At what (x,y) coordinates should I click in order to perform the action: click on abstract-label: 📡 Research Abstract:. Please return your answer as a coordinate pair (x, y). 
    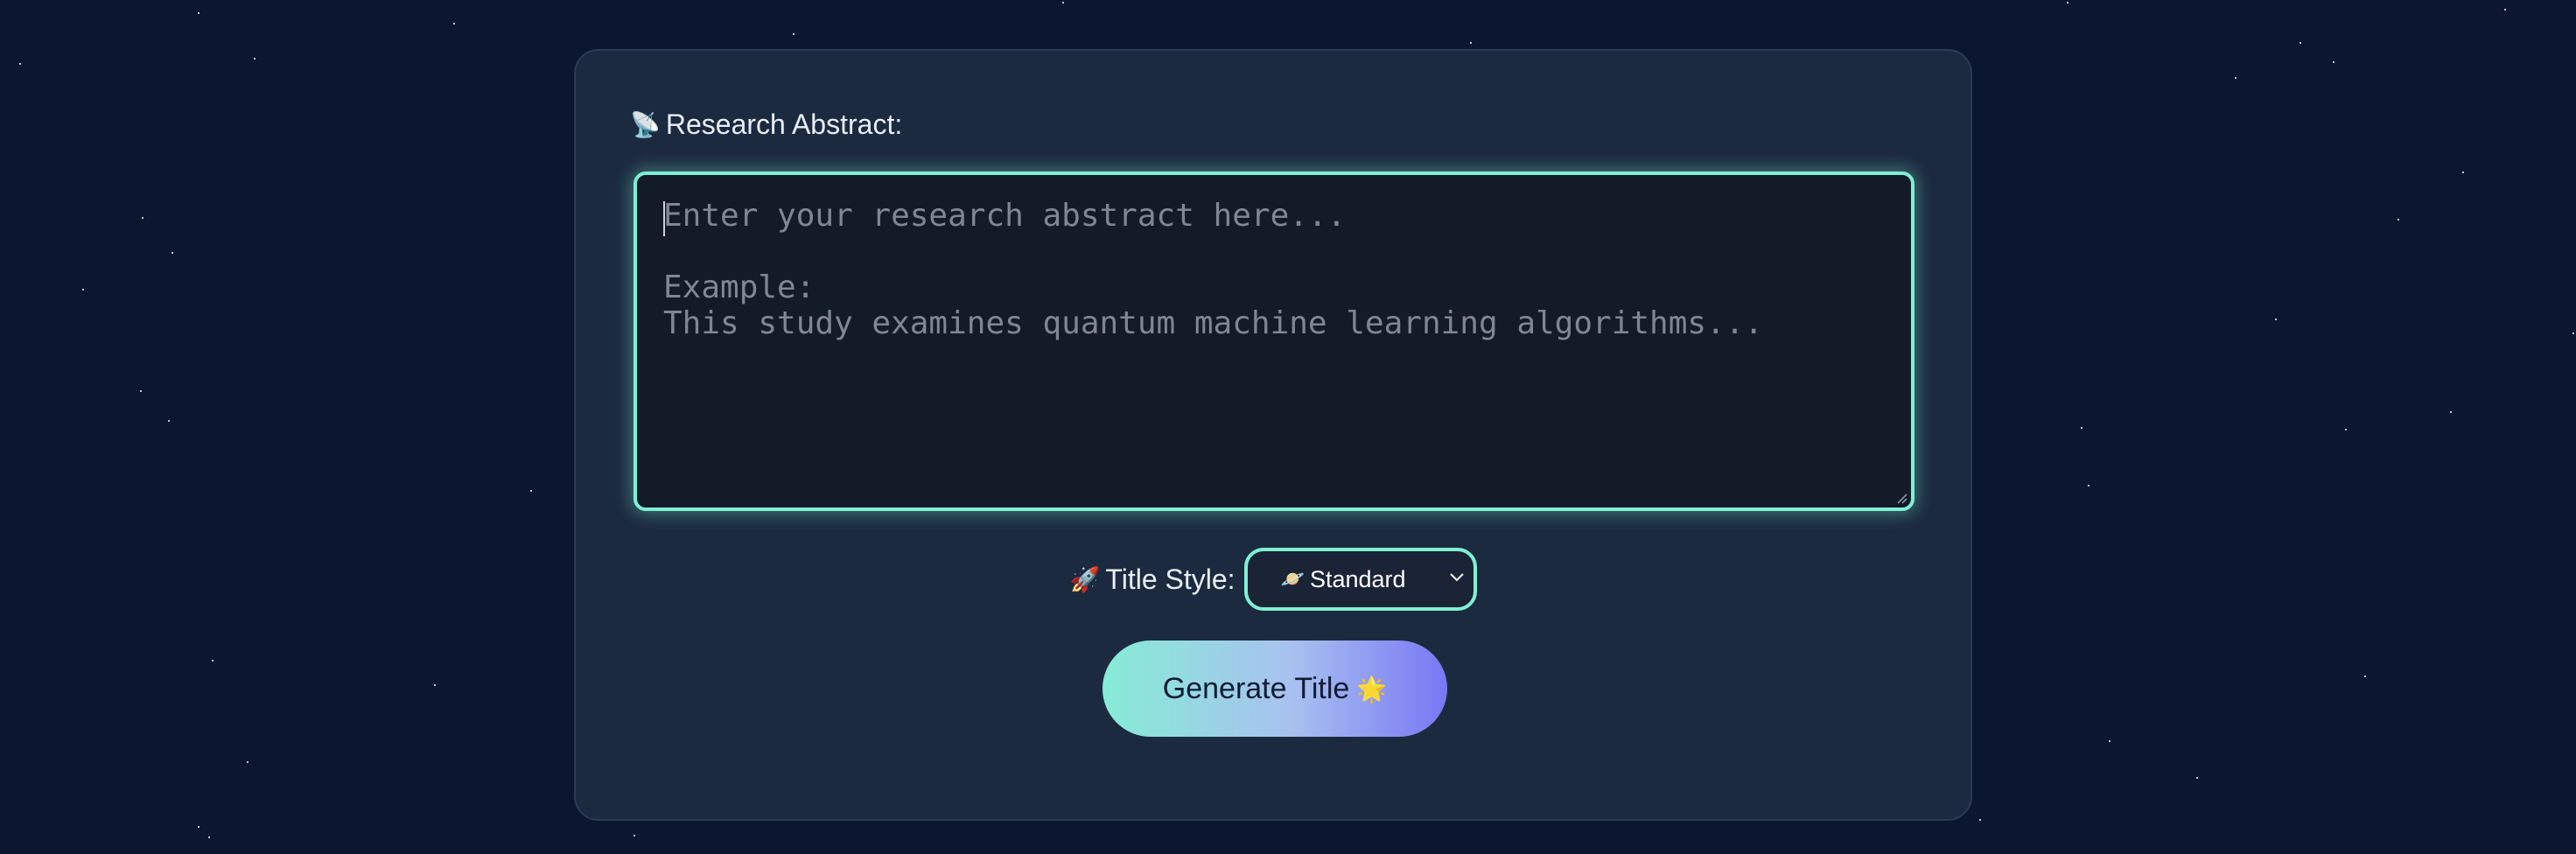
    Looking at the image, I should click on (766, 124).